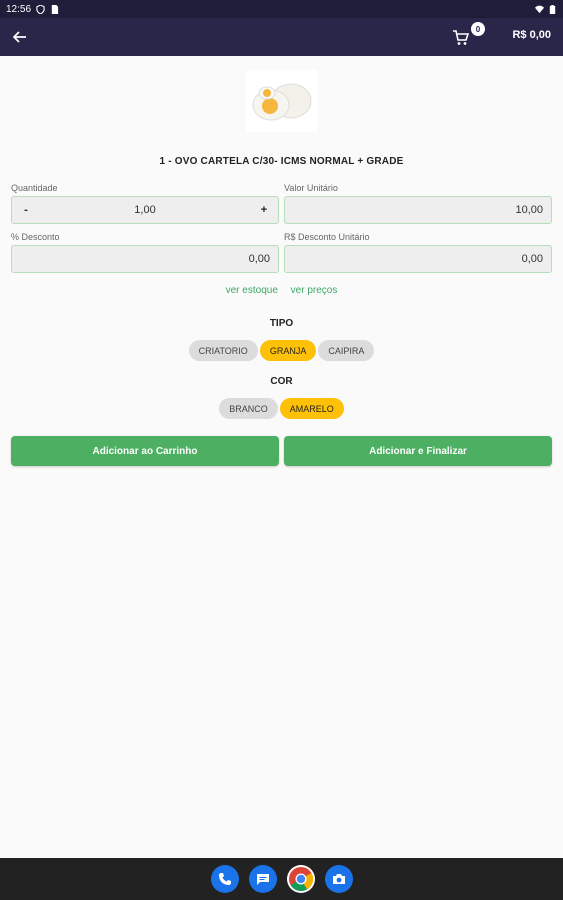 This screenshot has height=900, width=563. I want to click on system-dock, so click(281, 879).